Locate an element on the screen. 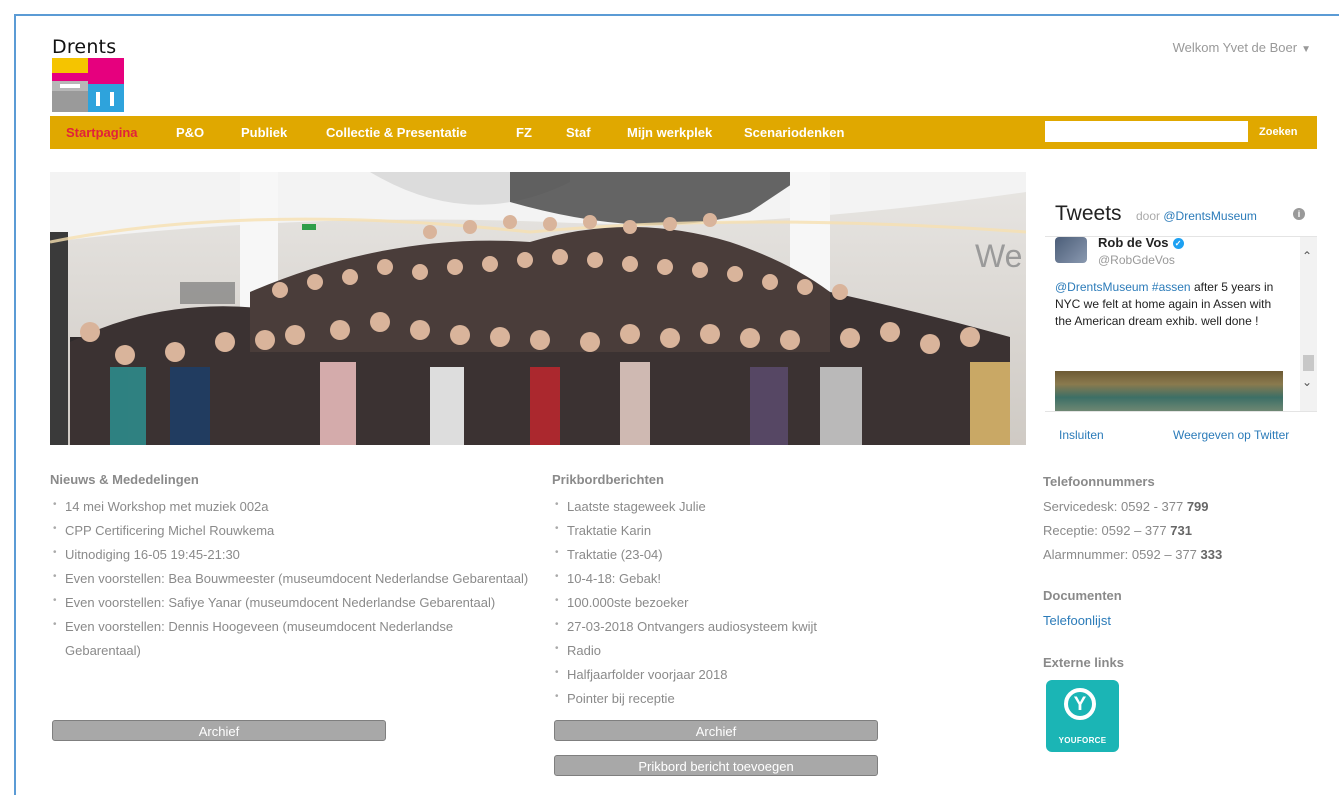 The image size is (1339, 795). board-link: Traktatie (23-04) is located at coordinates (615, 554).